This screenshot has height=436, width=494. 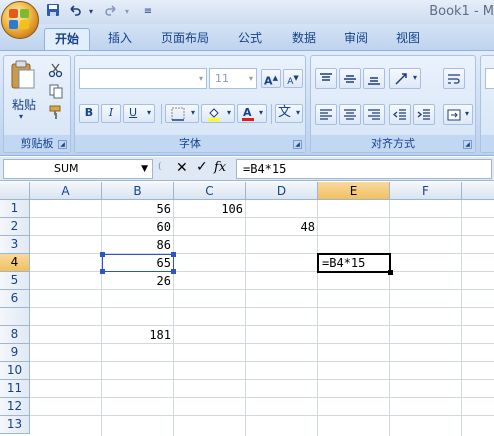 I want to click on font-name-dropdown-icon: ▾, so click(x=201, y=78).